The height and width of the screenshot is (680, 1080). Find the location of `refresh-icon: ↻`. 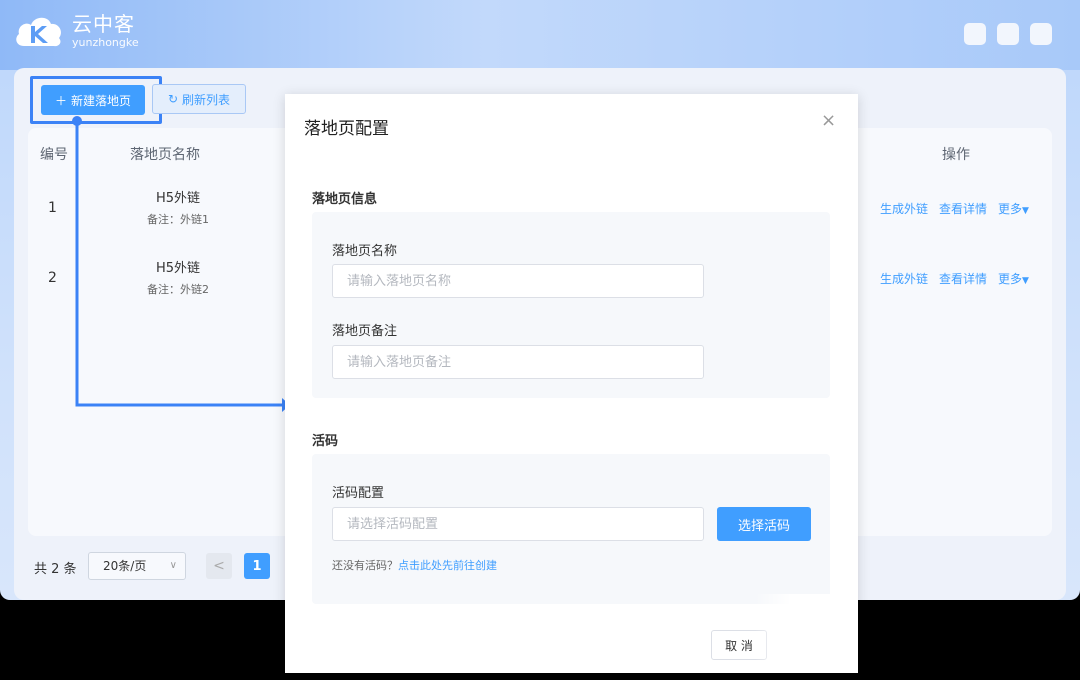

refresh-icon: ↻ is located at coordinates (173, 99).